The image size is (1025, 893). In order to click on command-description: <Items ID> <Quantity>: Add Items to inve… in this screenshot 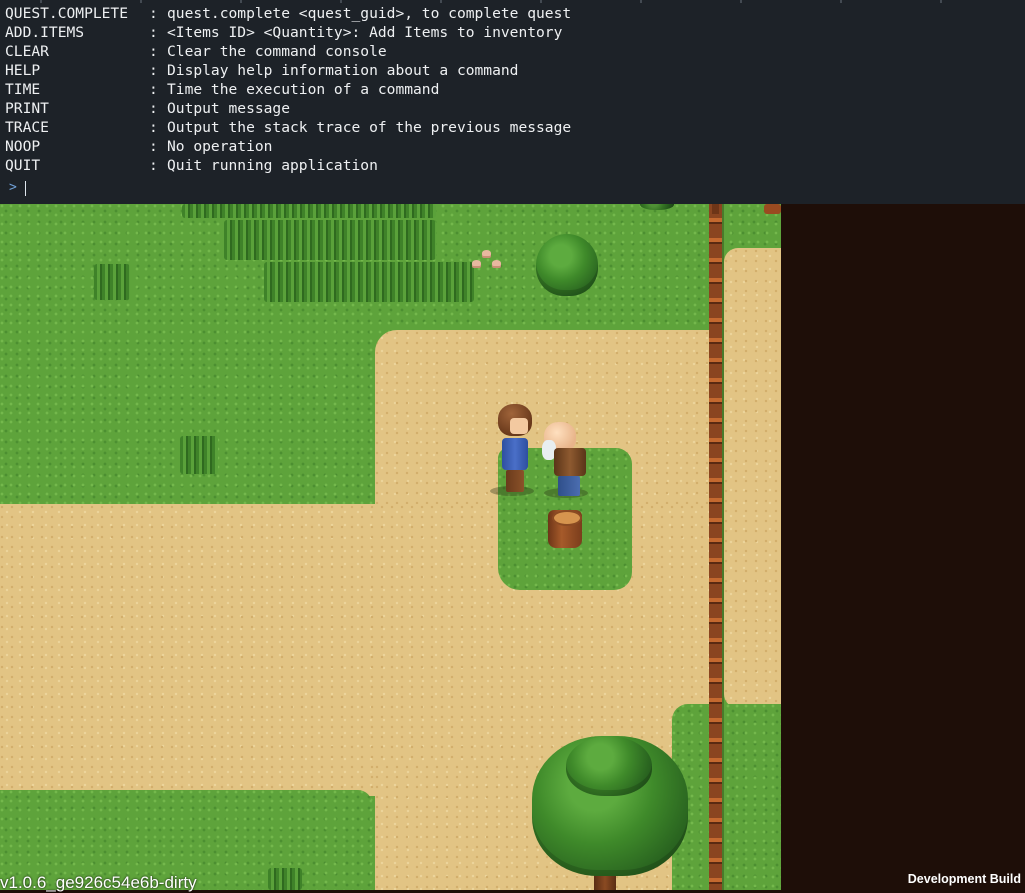, I will do `click(365, 32)`.